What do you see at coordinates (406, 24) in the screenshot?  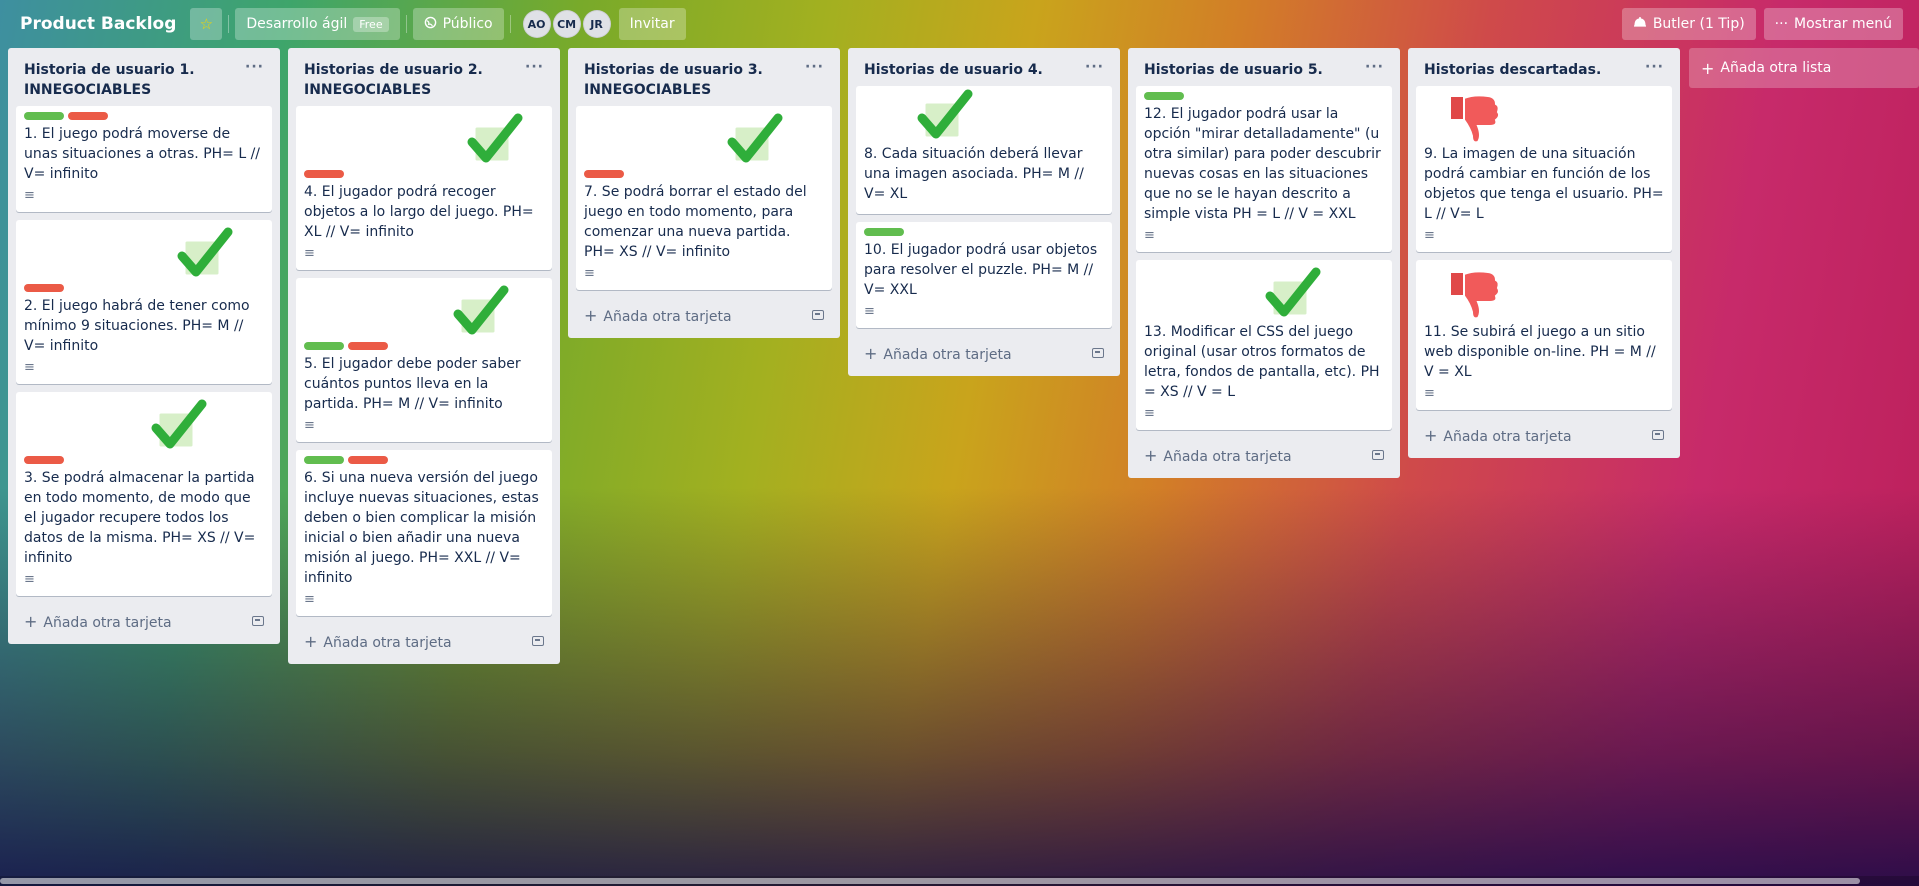 I see `divider` at bounding box center [406, 24].